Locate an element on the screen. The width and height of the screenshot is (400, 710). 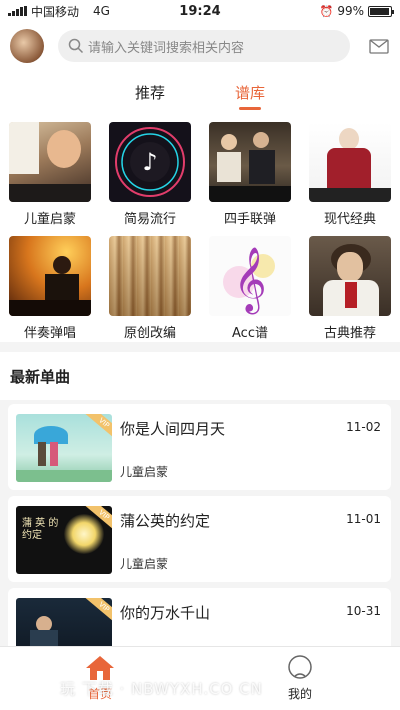
category-item: 𝄞 Acc谱 is located at coordinates (250, 285).